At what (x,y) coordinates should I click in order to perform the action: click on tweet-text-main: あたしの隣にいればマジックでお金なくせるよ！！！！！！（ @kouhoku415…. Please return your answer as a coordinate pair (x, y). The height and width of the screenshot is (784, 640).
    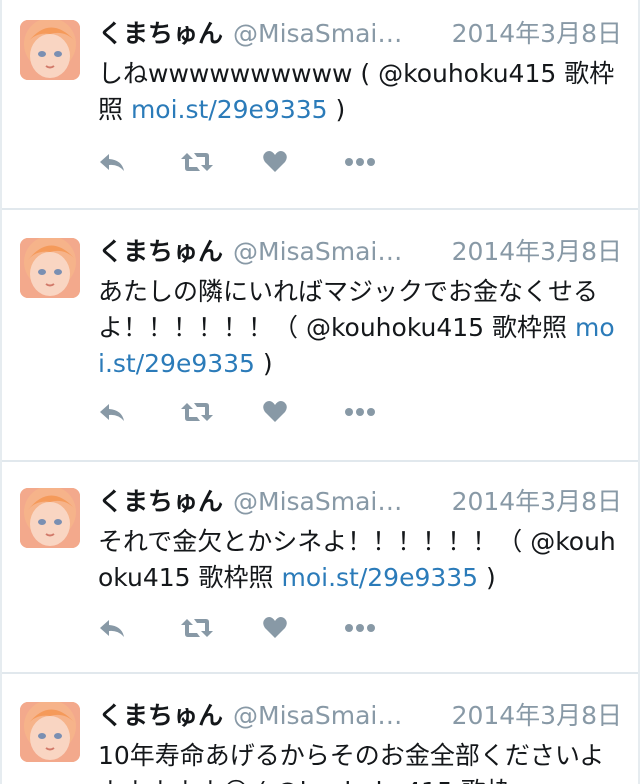
    Looking at the image, I should click on (348, 309).